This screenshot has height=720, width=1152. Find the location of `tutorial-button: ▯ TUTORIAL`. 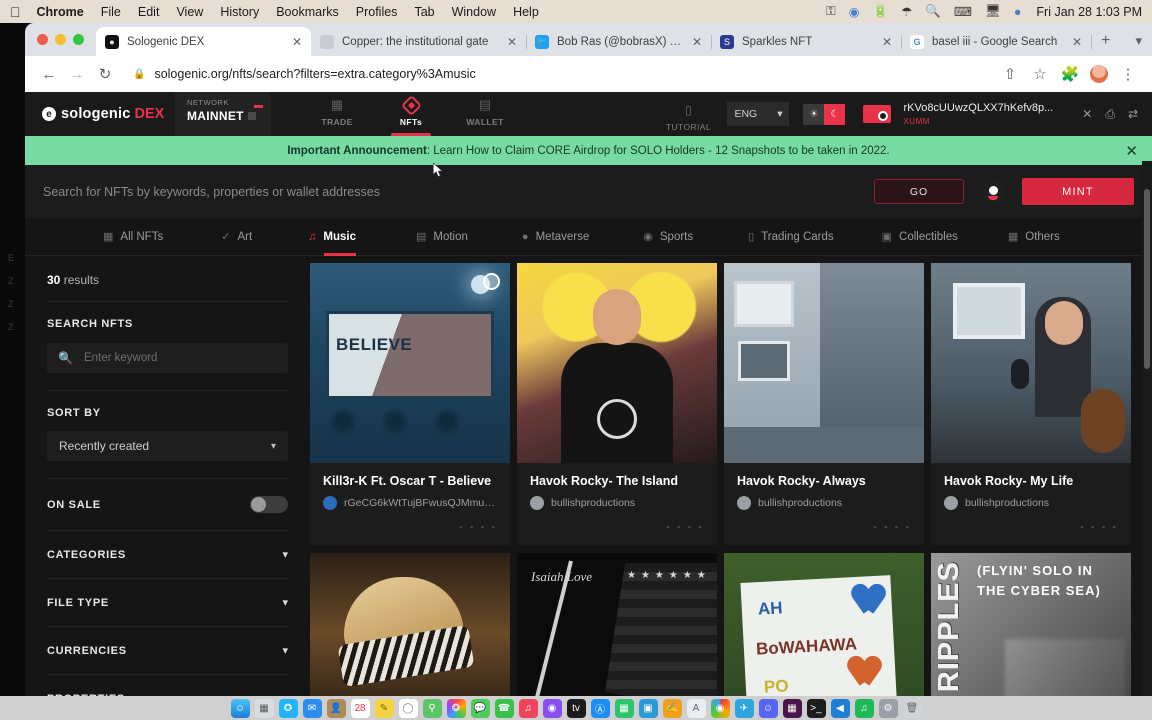

tutorial-button: ▯ TUTORIAL is located at coordinates (688, 114).